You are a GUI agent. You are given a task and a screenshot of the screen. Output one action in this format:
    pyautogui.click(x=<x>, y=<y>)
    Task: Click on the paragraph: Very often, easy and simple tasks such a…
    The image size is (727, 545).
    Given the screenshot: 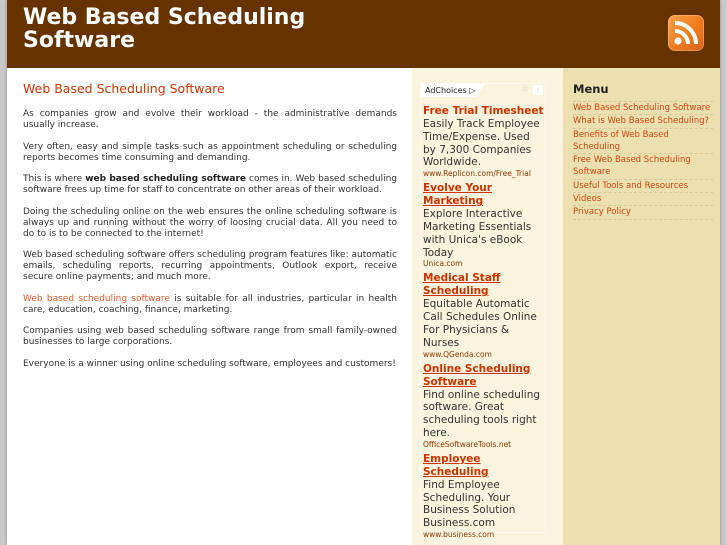 What is the action you would take?
    pyautogui.click(x=210, y=152)
    